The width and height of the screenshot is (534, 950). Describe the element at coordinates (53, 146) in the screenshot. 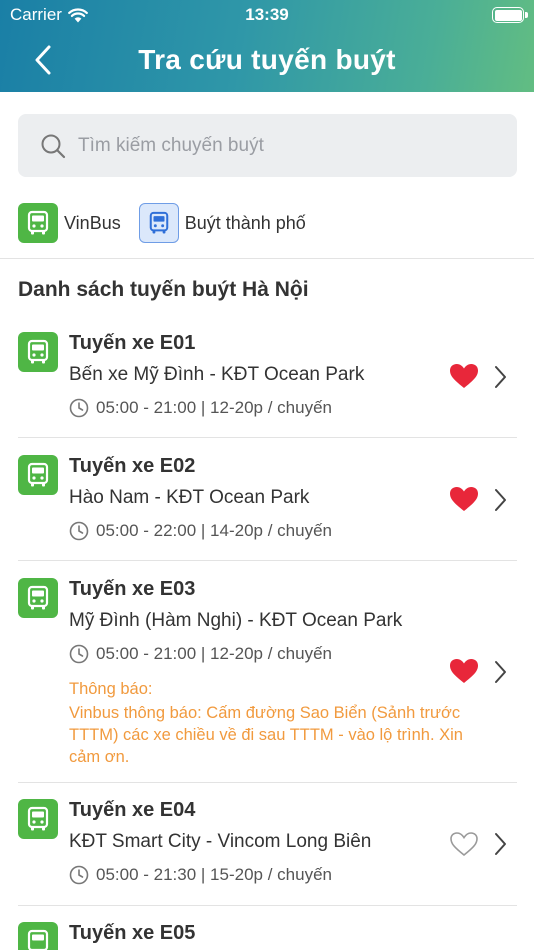

I see `search-icon` at that location.